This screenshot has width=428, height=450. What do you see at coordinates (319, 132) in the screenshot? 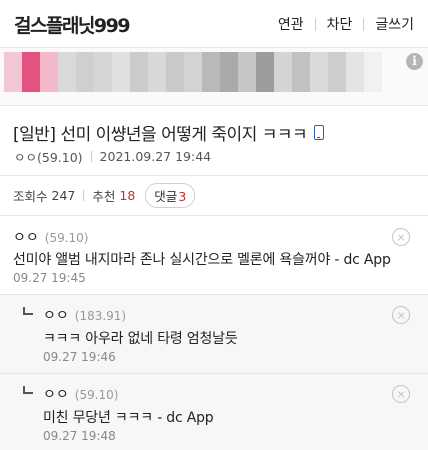
I see `mobile-icon` at bounding box center [319, 132].